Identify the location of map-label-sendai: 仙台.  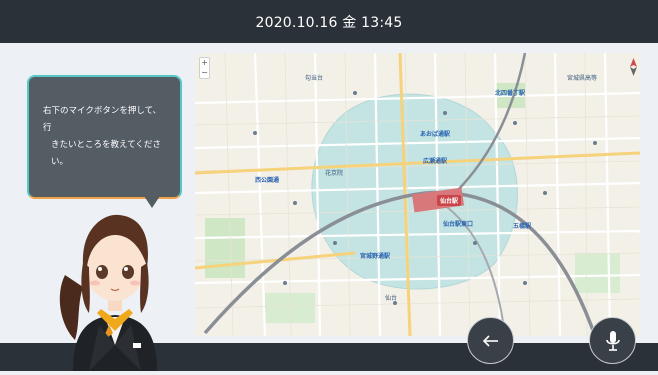
(391, 298).